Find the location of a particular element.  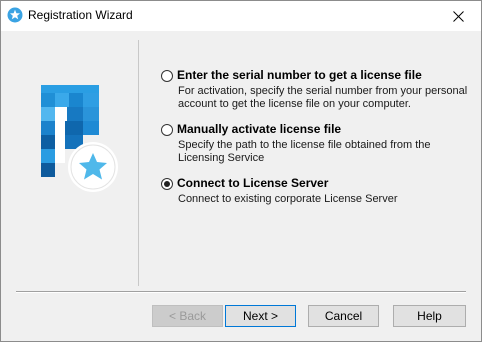

star-app-icon is located at coordinates (15, 15).